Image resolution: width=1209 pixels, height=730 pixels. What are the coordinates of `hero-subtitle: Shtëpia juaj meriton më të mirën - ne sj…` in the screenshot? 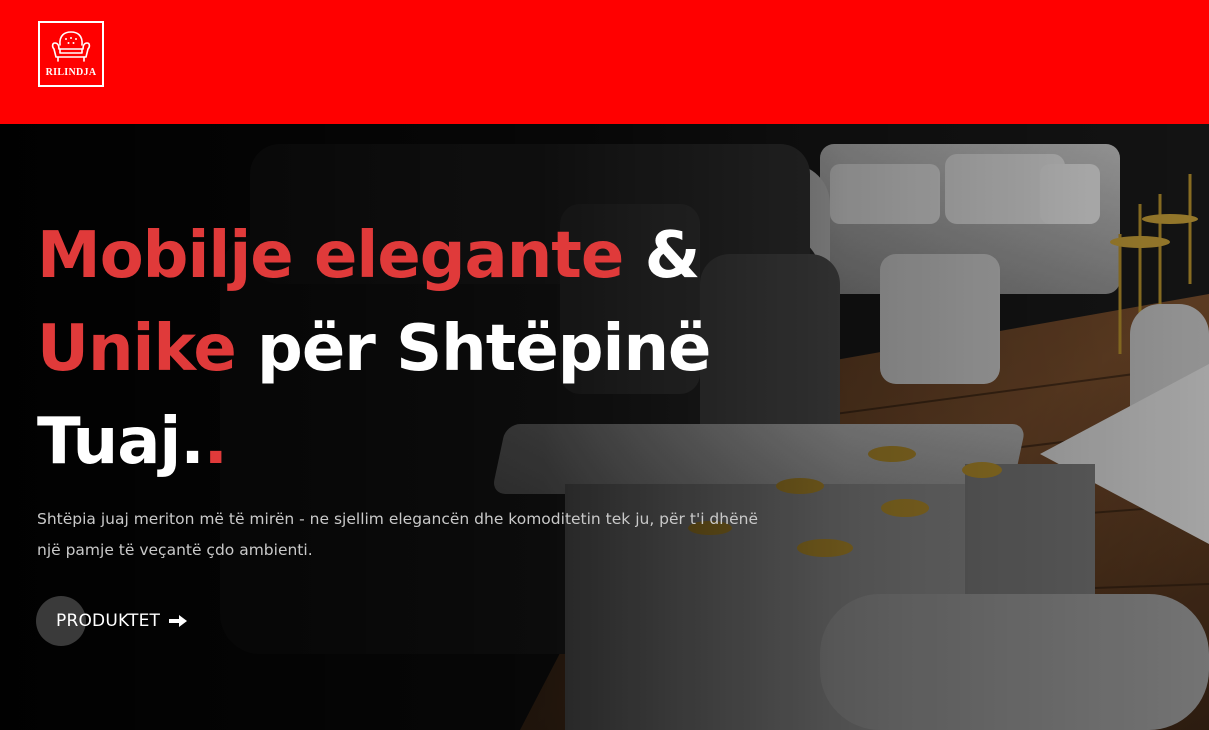 It's located at (432, 535).